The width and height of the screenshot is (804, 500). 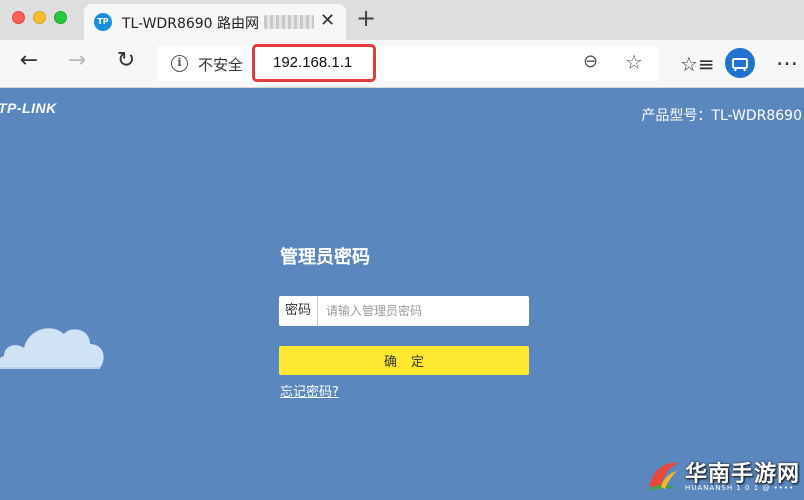 What do you see at coordinates (327, 20) in the screenshot?
I see `close-tab-icon: ✕` at bounding box center [327, 20].